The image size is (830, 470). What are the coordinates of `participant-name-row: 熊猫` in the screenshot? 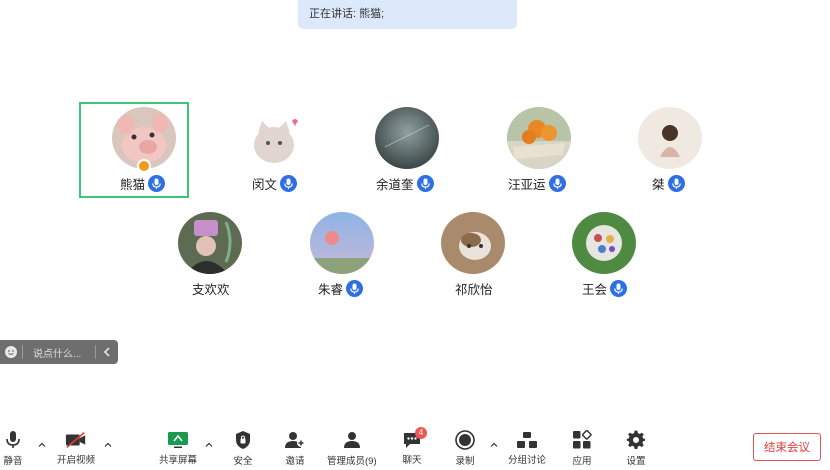 It's located at (143, 183).